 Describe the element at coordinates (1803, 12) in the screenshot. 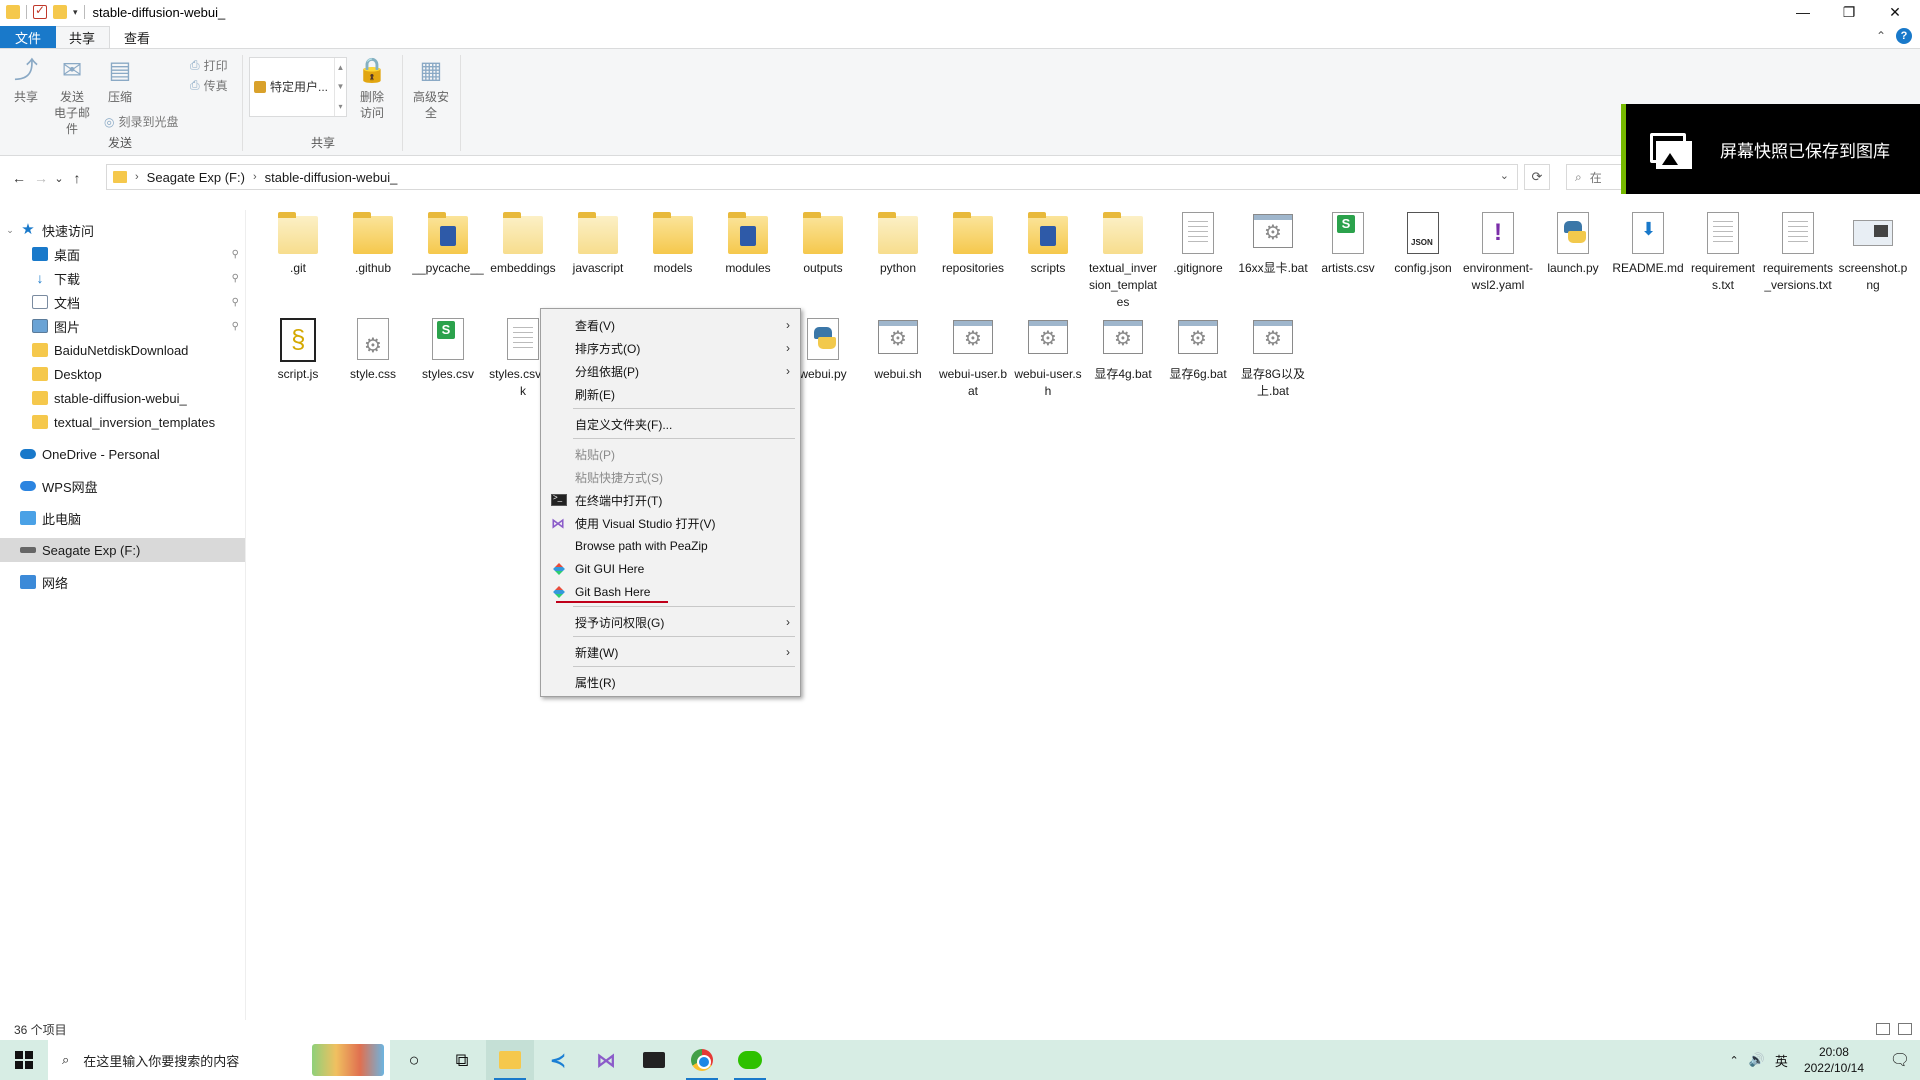

I see `minimize-button: —` at that location.